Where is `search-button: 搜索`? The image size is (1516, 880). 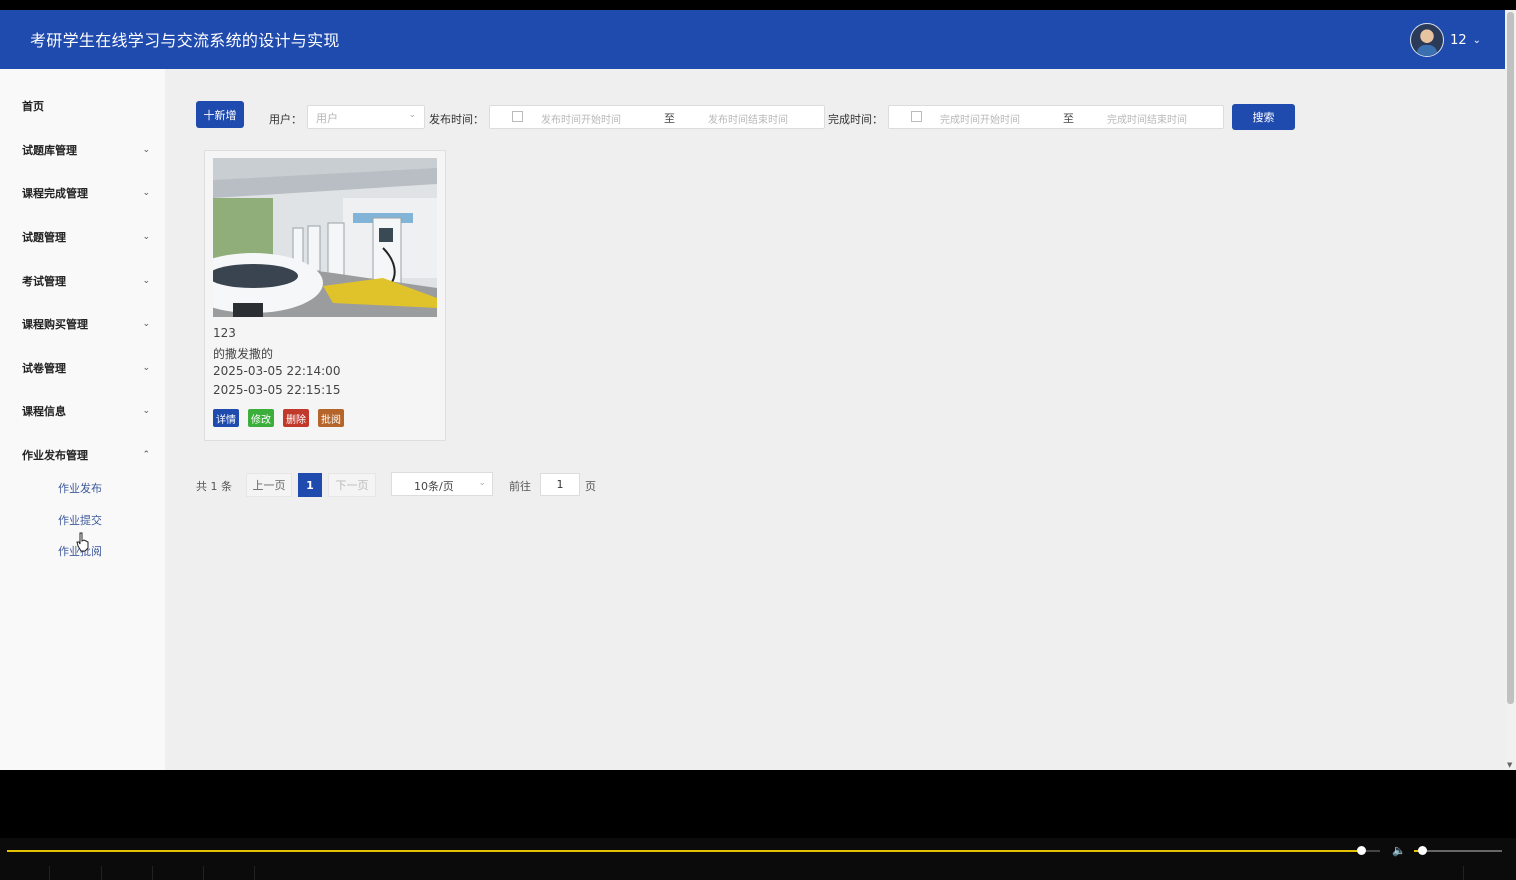
search-button: 搜索 is located at coordinates (1263, 117).